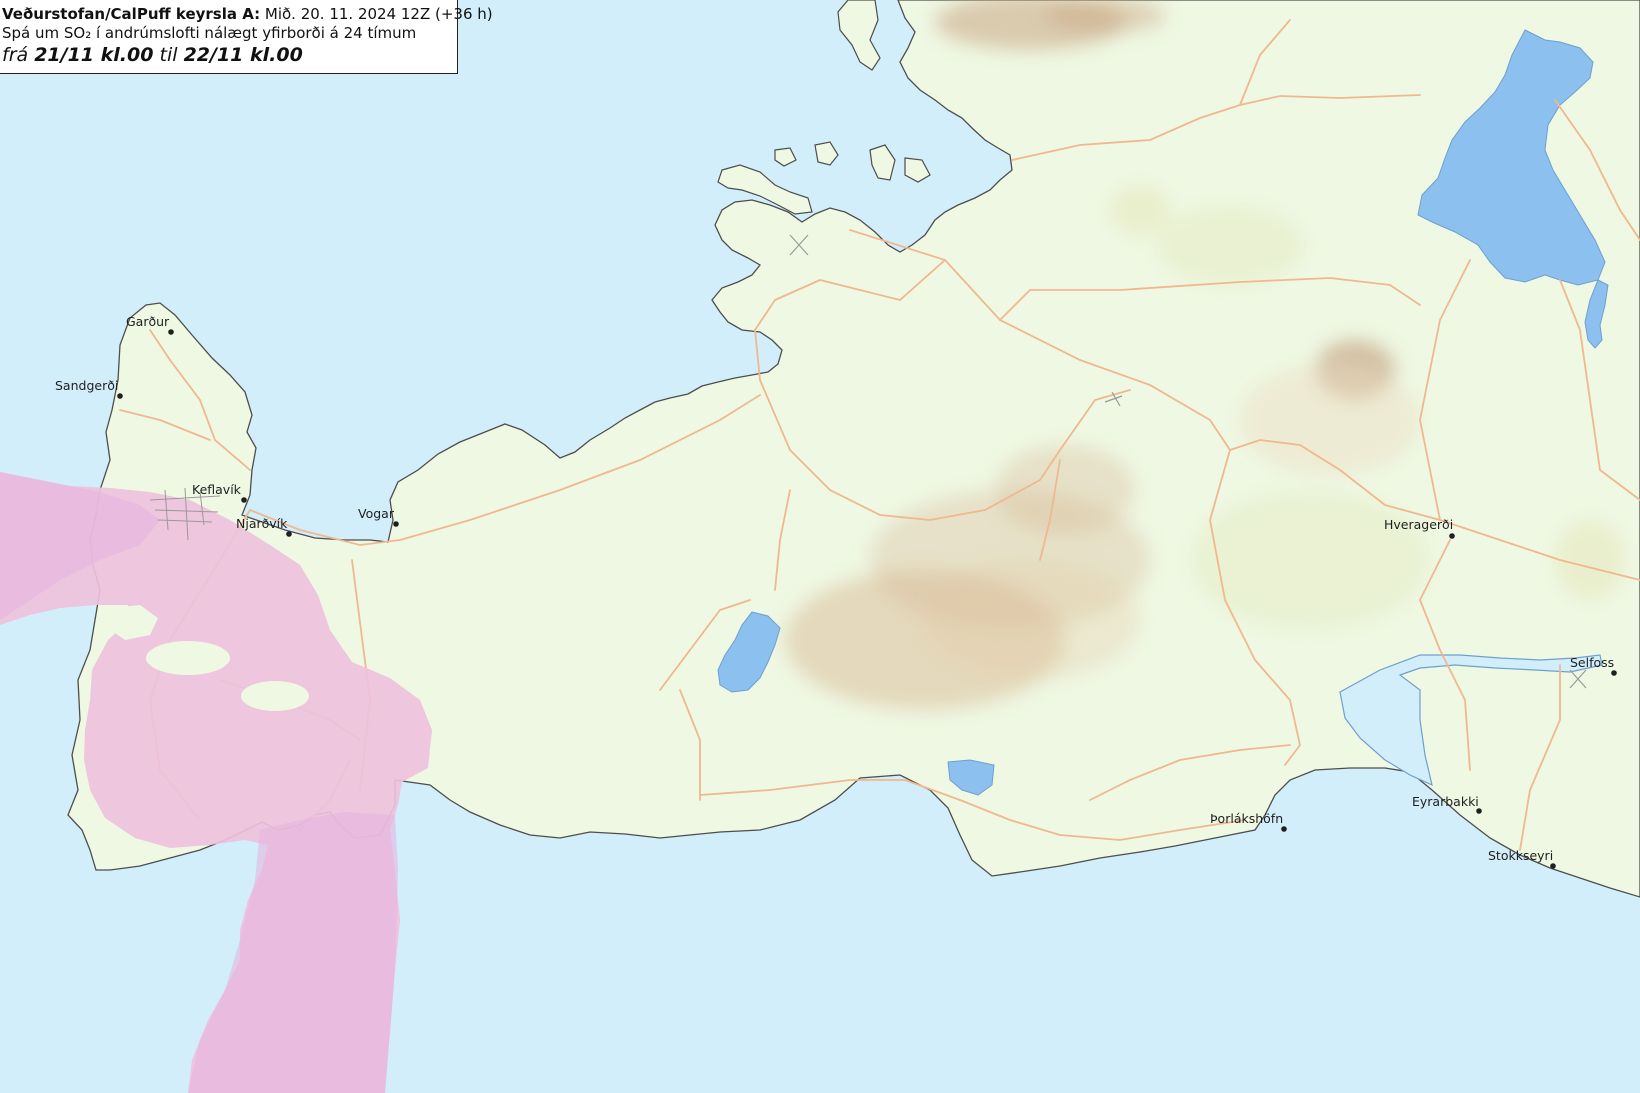  Describe the element at coordinates (94, 55) in the screenshot. I see `legend-from-time: 21/11 kl.00` at that location.